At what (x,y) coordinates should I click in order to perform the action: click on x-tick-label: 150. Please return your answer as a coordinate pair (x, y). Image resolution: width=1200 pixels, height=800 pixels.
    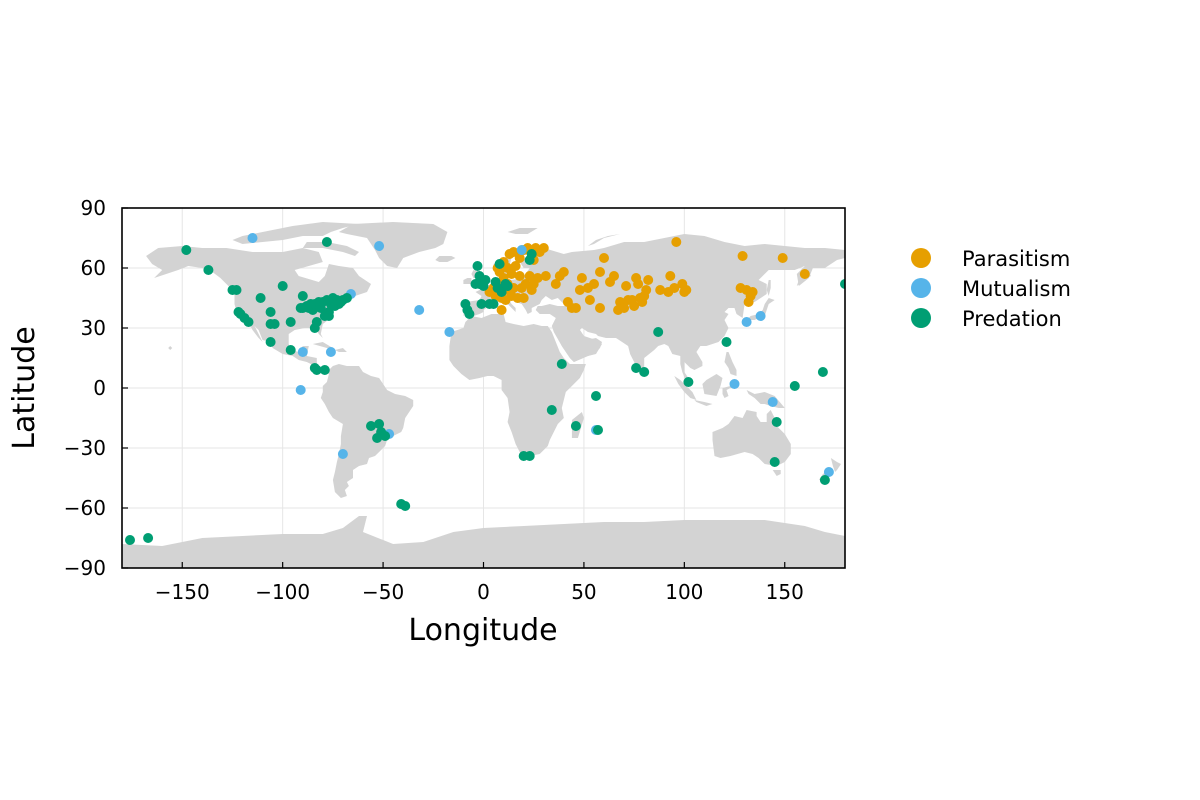
    Looking at the image, I should click on (785, 592).